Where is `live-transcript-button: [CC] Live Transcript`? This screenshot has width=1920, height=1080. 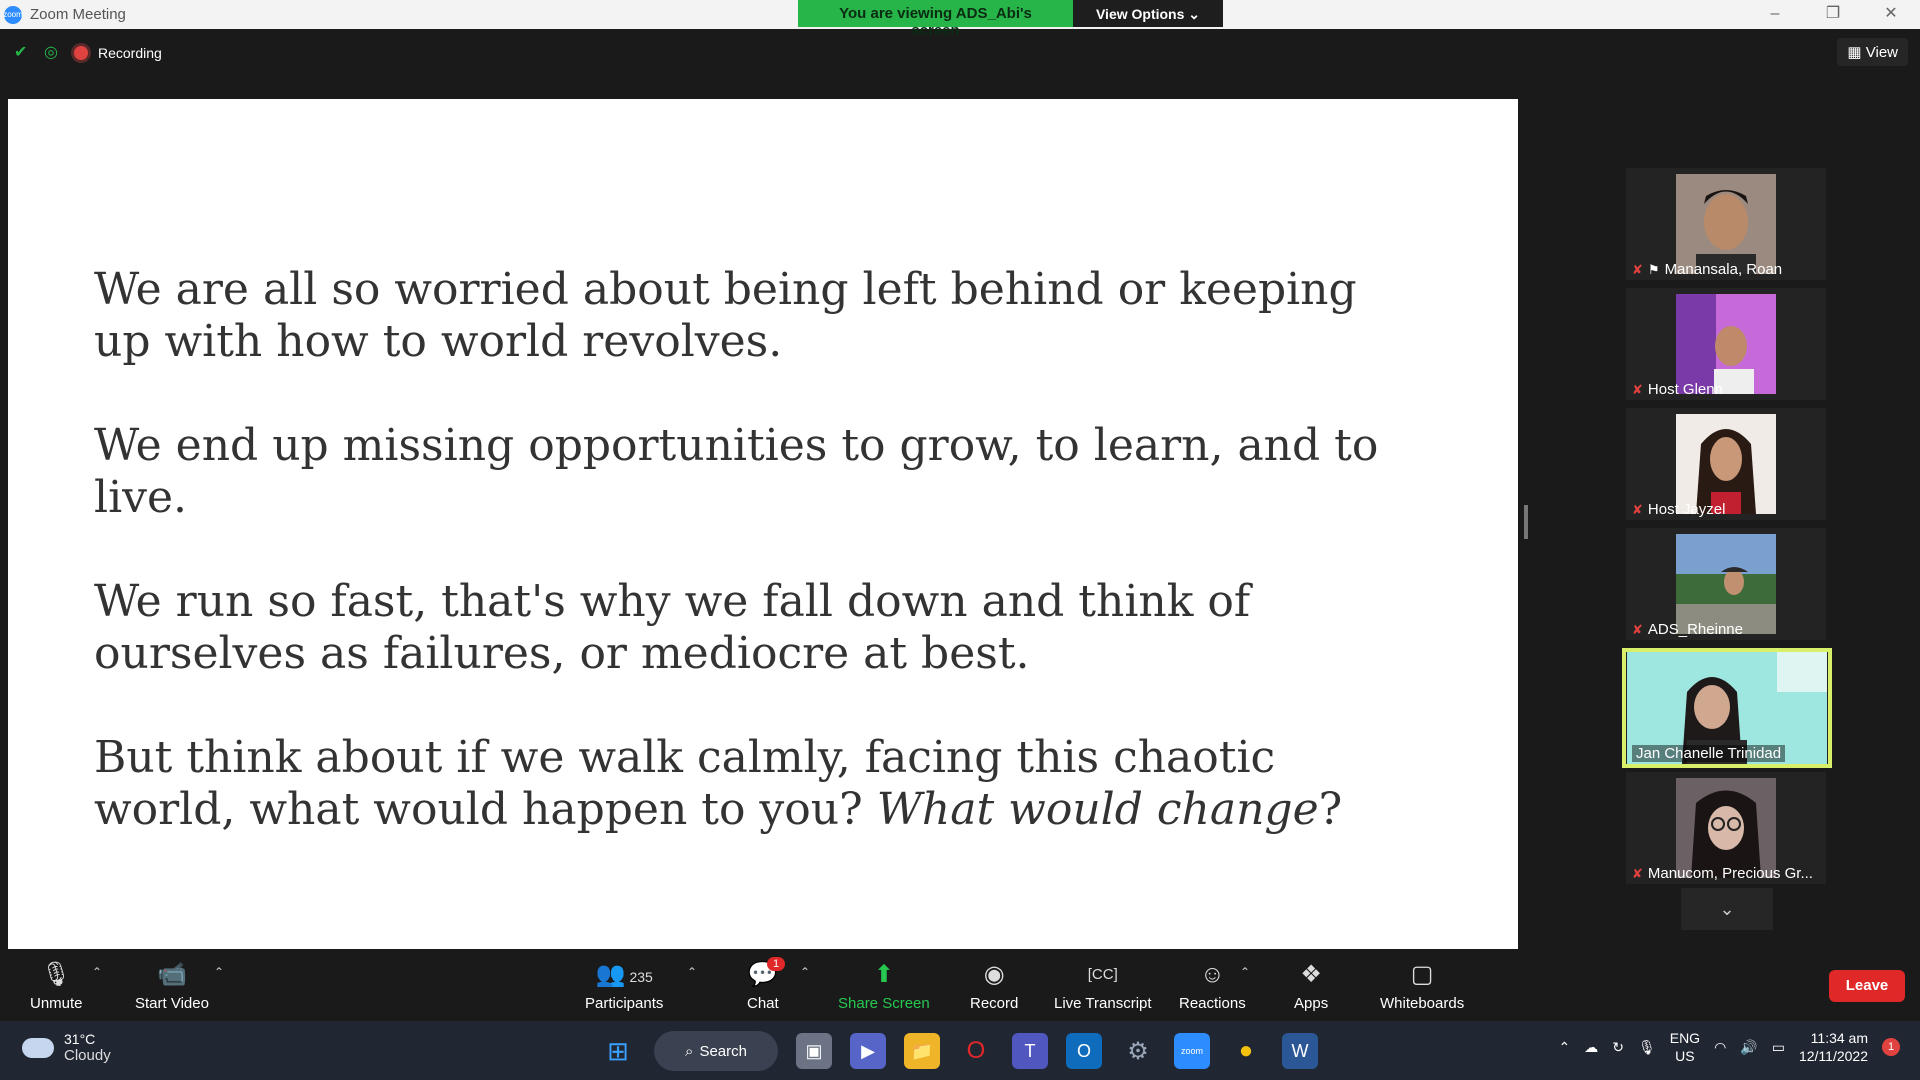
live-transcript-button: [CC] Live Transcript is located at coordinates (1103, 985).